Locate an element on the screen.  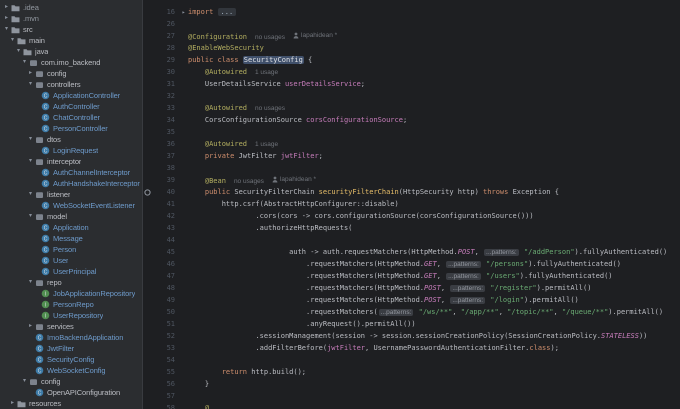
tree-item: ▾ com.imo_backend is located at coordinates (71, 62).